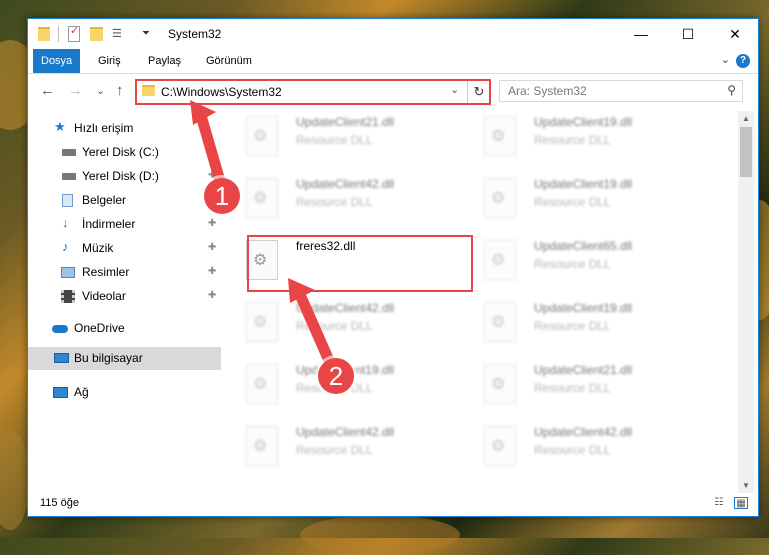 The height and width of the screenshot is (555, 769). What do you see at coordinates (743, 61) in the screenshot?
I see `help-icon: ?` at bounding box center [743, 61].